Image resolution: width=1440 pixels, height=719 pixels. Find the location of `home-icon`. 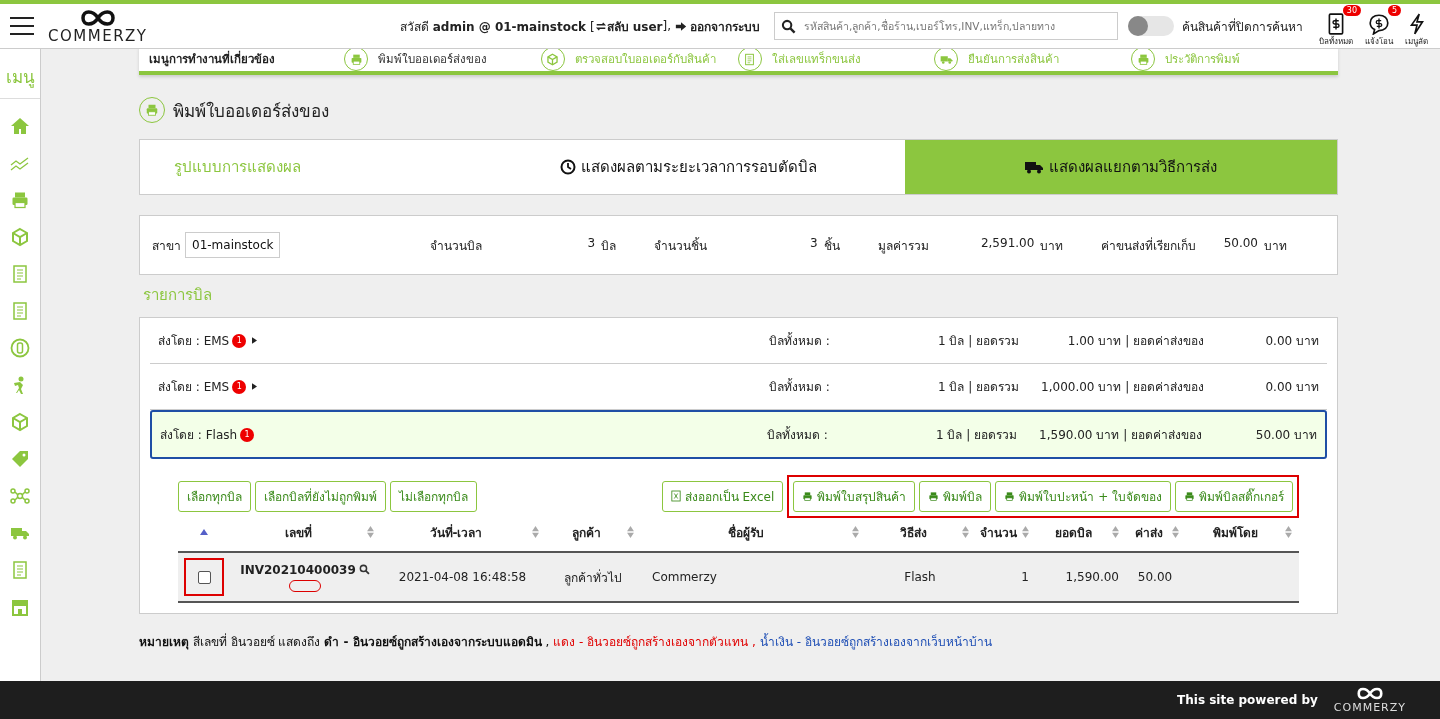

home-icon is located at coordinates (20, 126).